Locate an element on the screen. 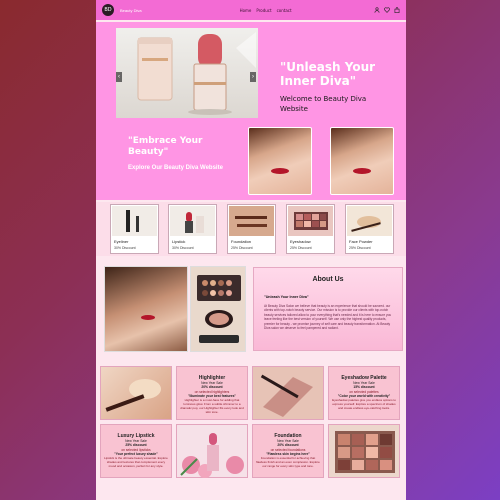 The height and width of the screenshot is (500, 500). eyeliner-icon is located at coordinates (132, 221).